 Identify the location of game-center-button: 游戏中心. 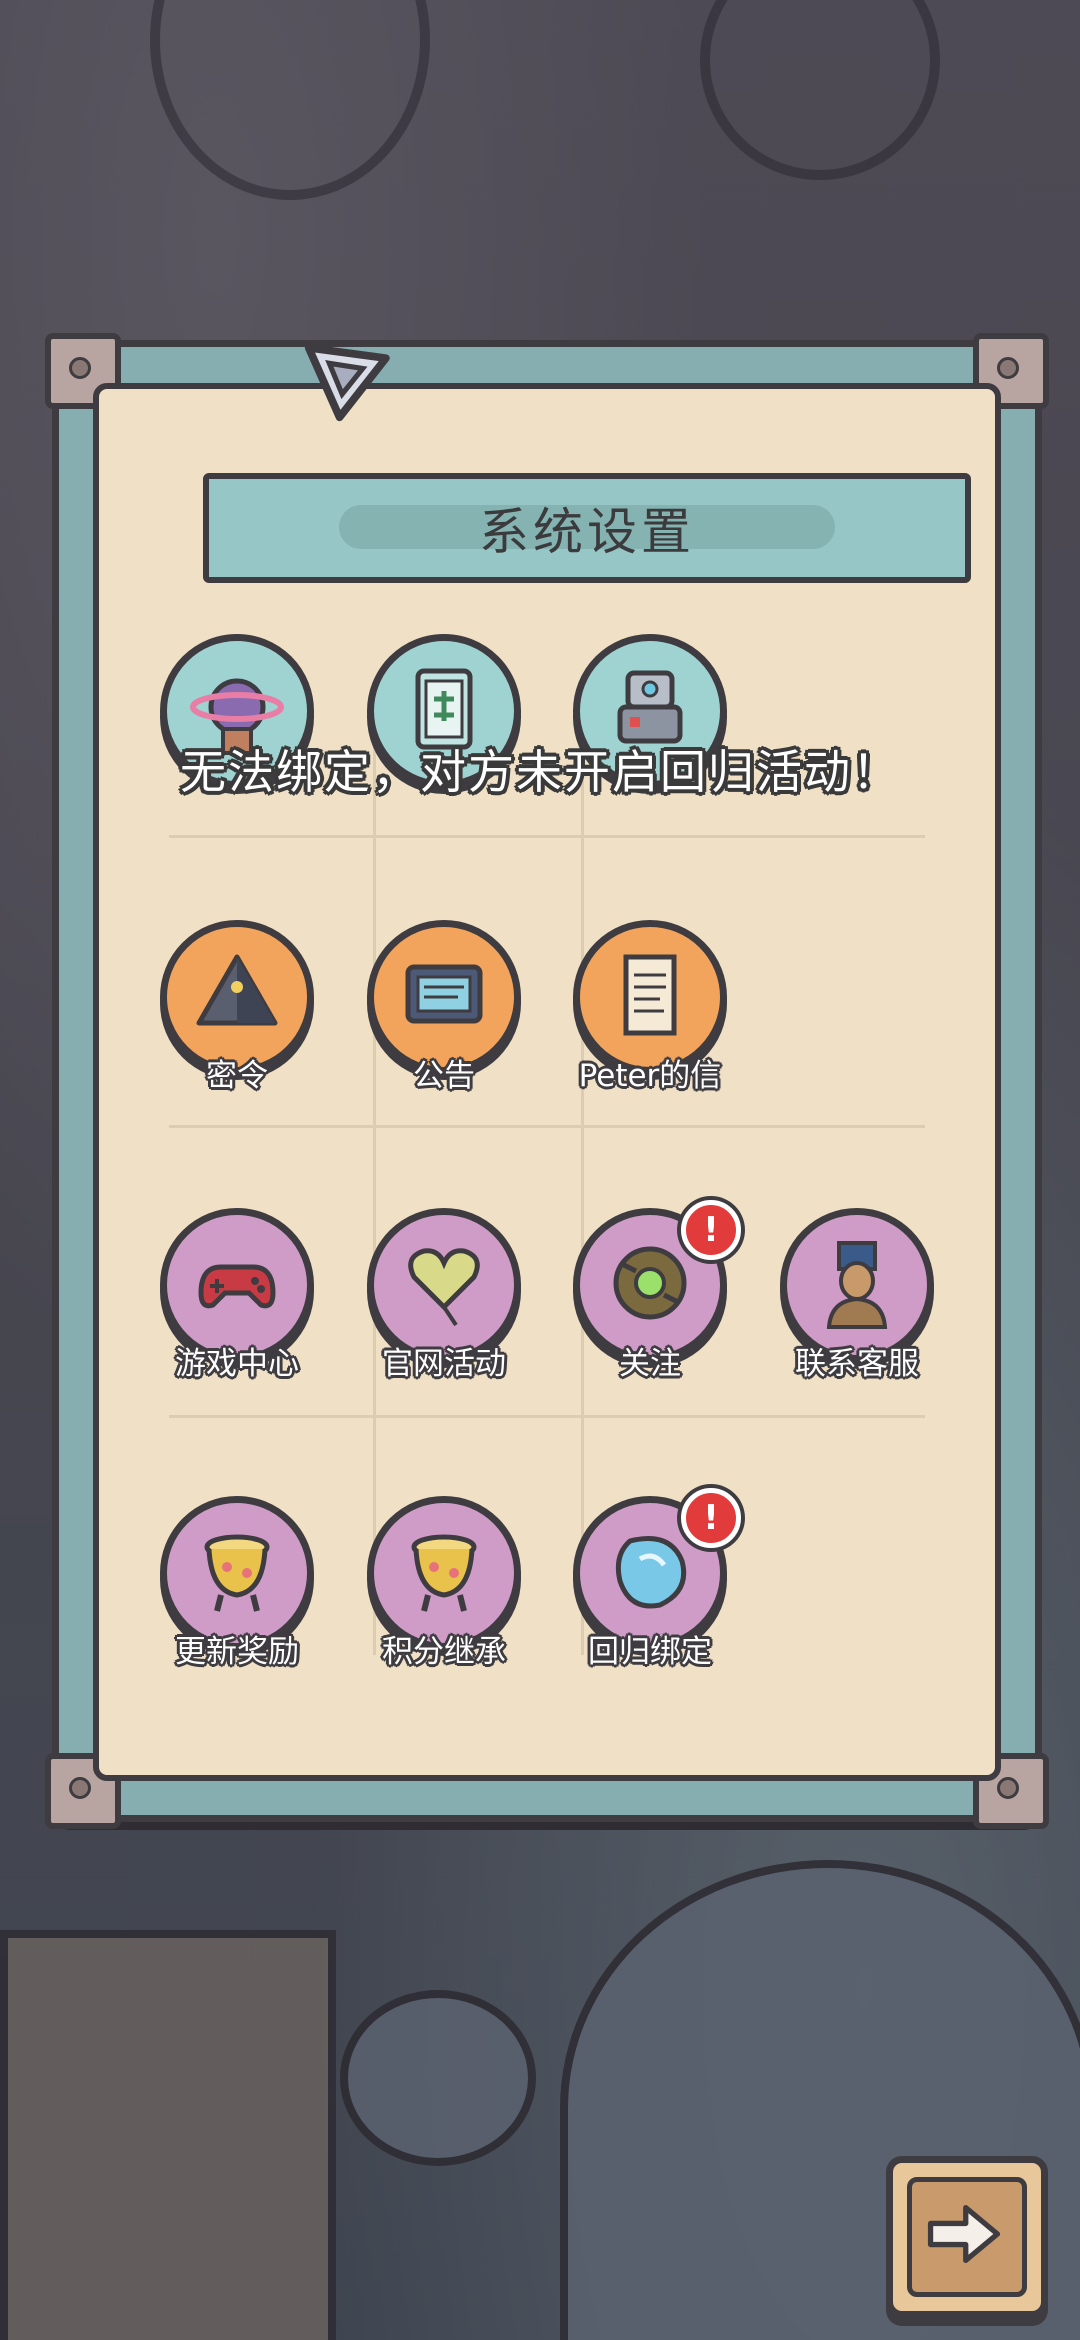
(240, 1295).